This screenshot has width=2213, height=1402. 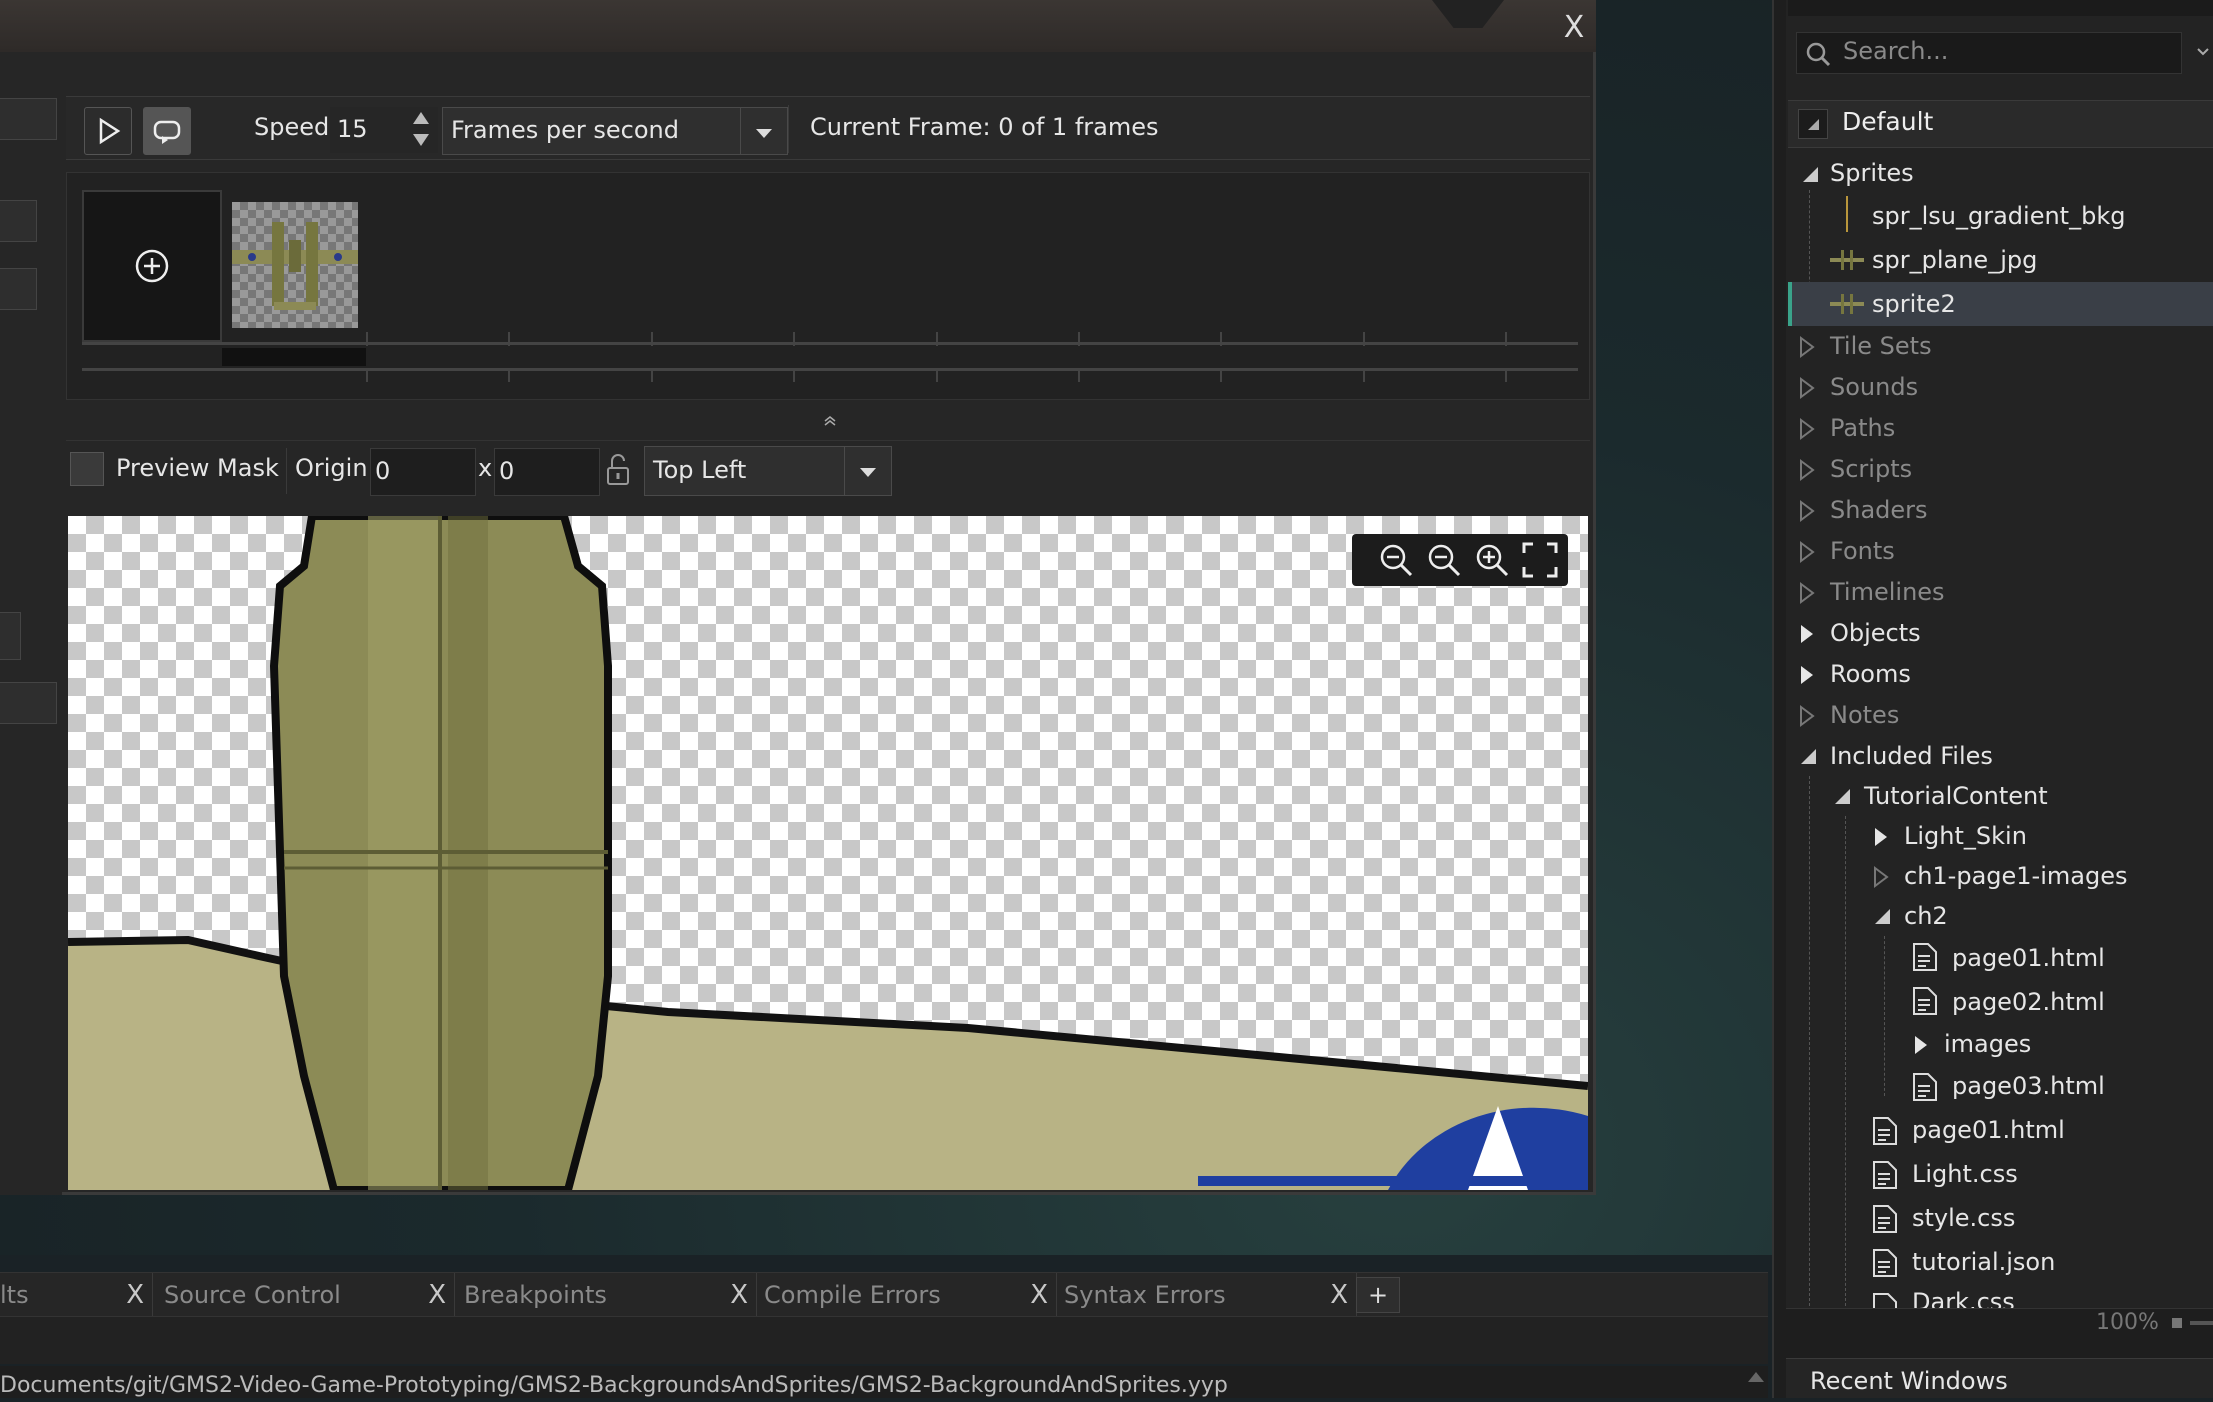 What do you see at coordinates (2028, 1086) in the screenshot?
I see `tree-file: page03.html` at bounding box center [2028, 1086].